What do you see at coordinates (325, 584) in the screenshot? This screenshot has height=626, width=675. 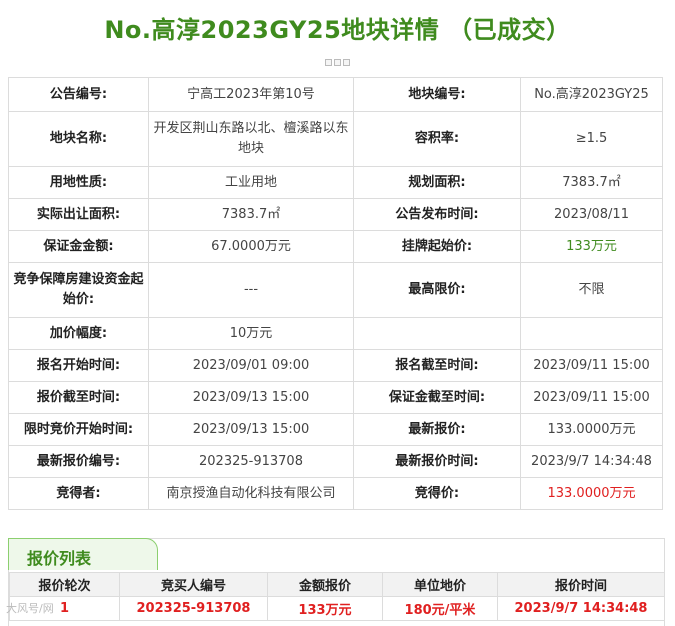 I see `bid-amount-header: 金额报价` at bounding box center [325, 584].